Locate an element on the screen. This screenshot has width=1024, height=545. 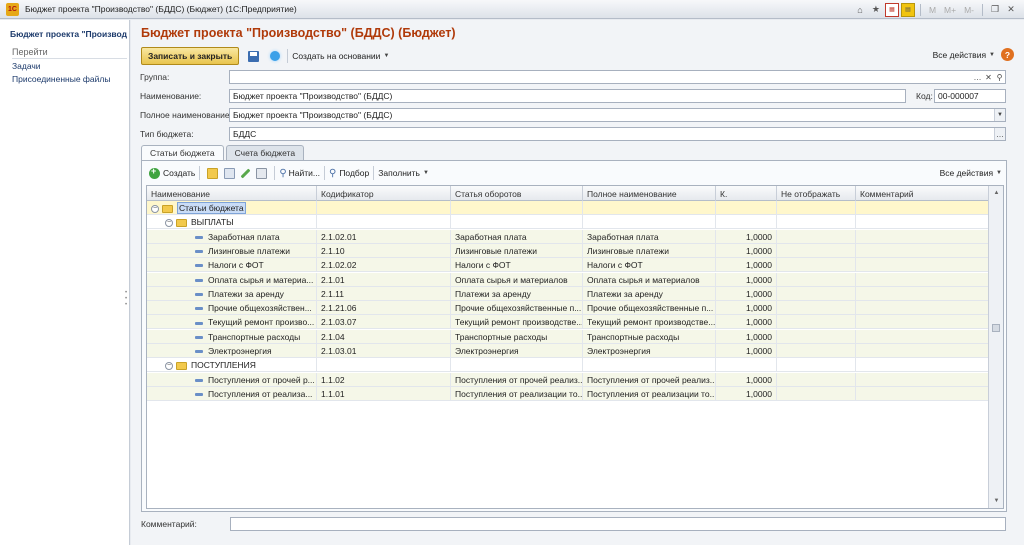
scroll-thumb is located at coordinates (996, 328).